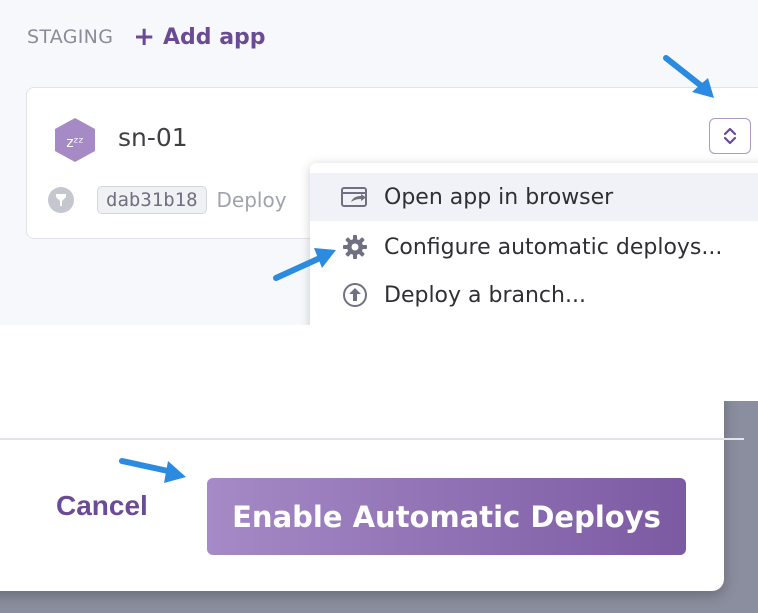  What do you see at coordinates (152, 200) in the screenshot?
I see `commit-hash: dab31b18` at bounding box center [152, 200].